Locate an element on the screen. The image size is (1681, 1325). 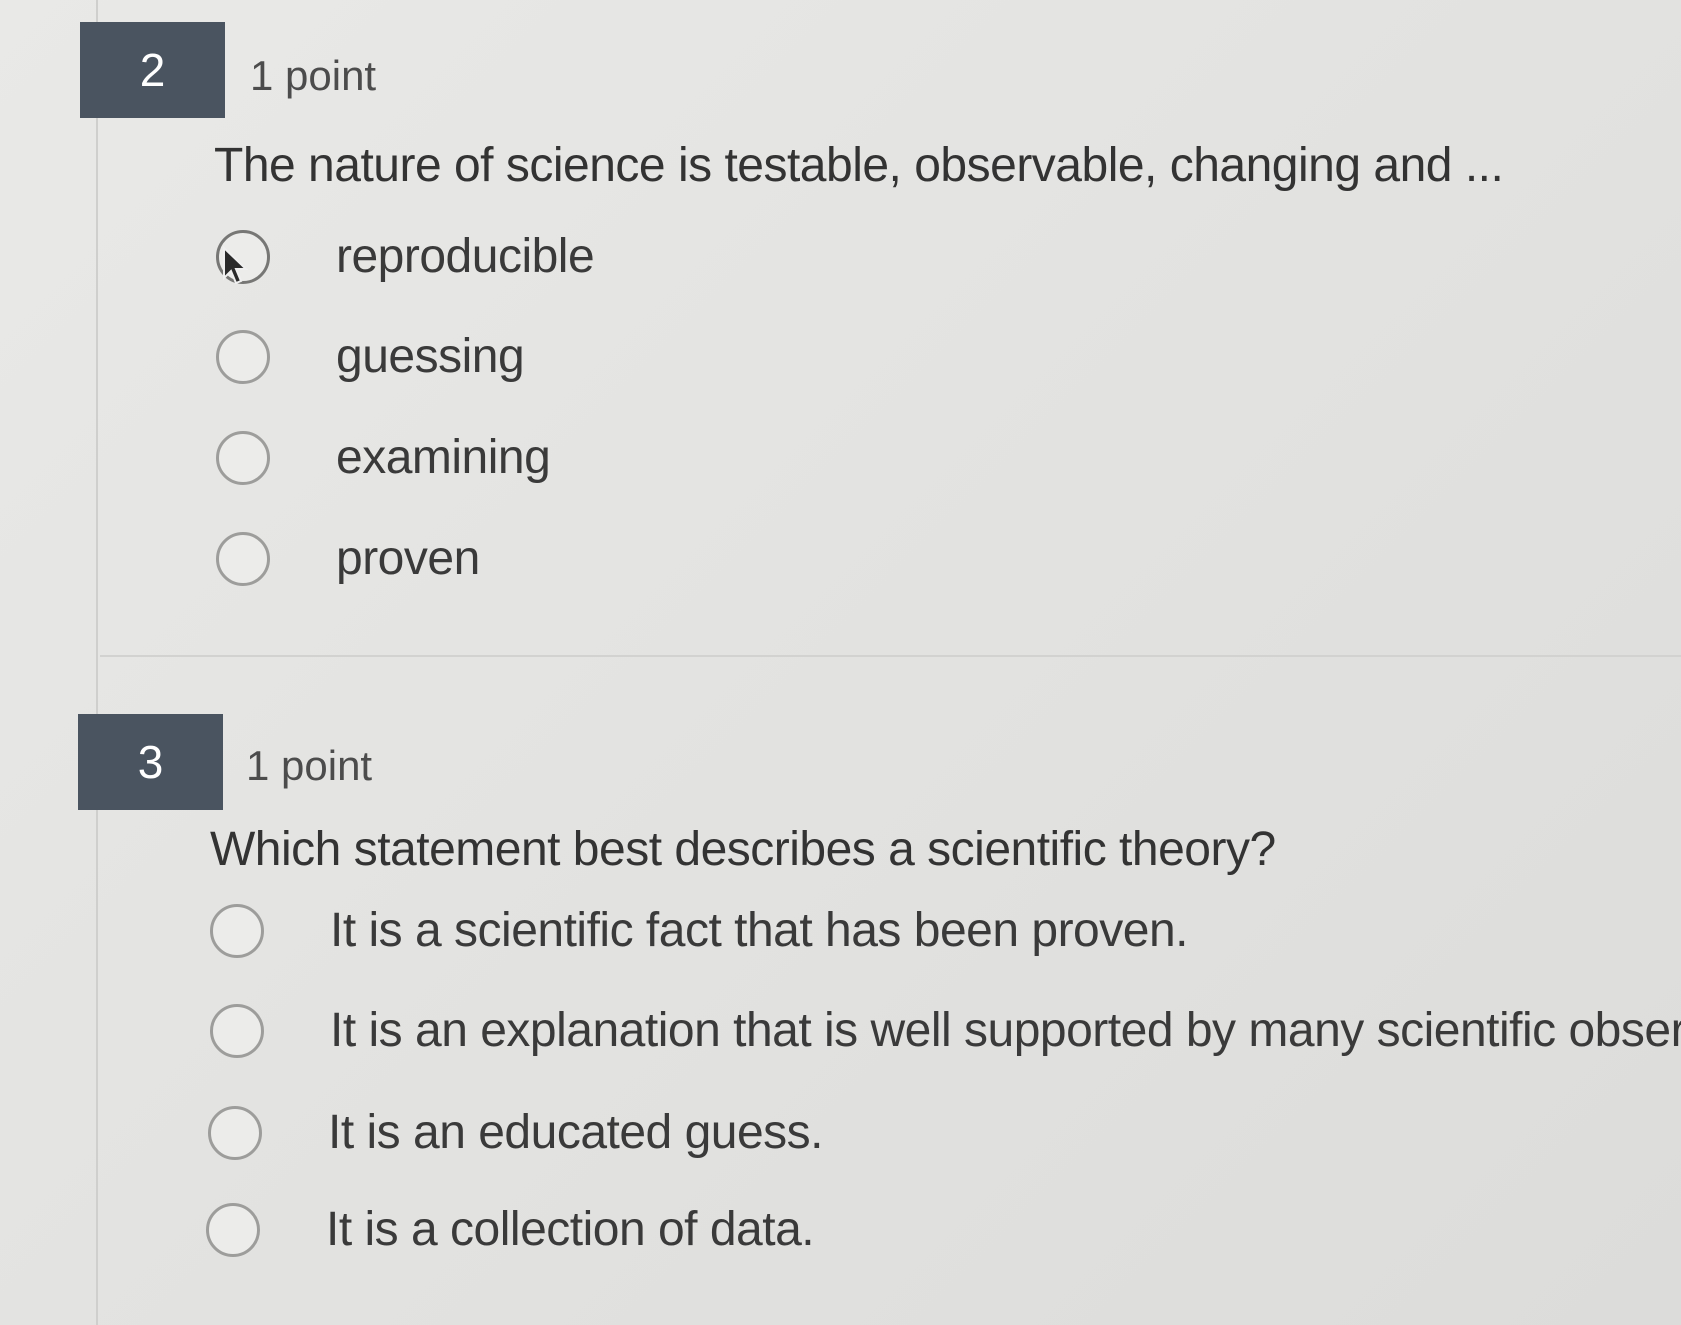
answer-option-examining: examining is located at coordinates (516, 458).